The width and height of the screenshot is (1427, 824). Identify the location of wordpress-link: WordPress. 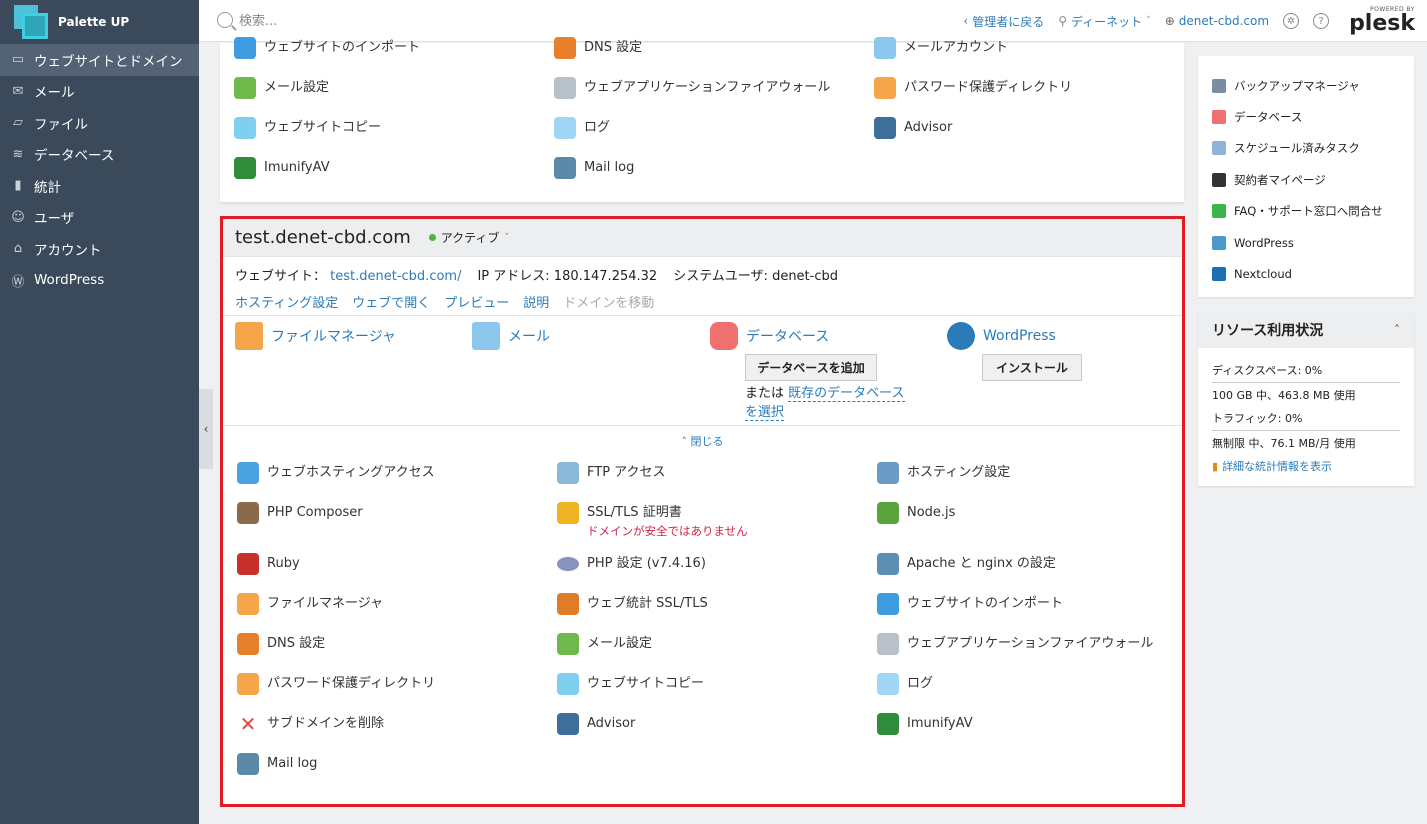
(1019, 336).